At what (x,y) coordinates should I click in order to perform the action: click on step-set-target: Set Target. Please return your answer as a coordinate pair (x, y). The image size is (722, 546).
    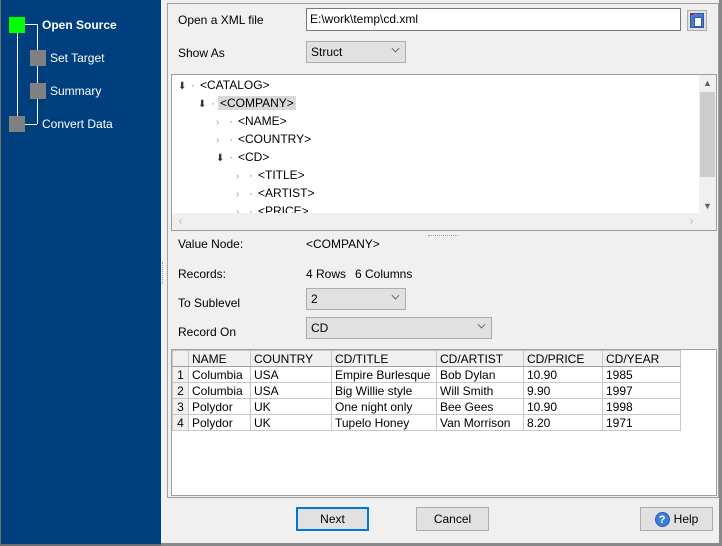
    Looking at the image, I should click on (77, 58).